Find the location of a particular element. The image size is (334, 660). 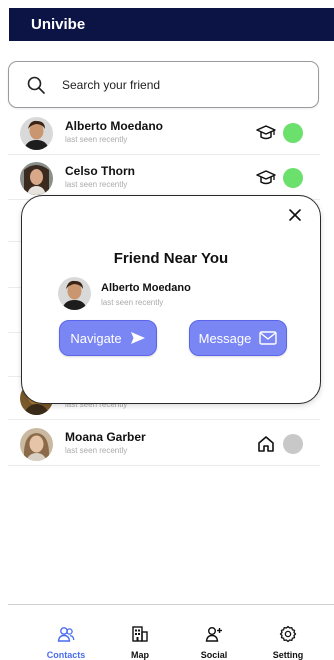

add-user-icon is located at coordinates (213, 634).